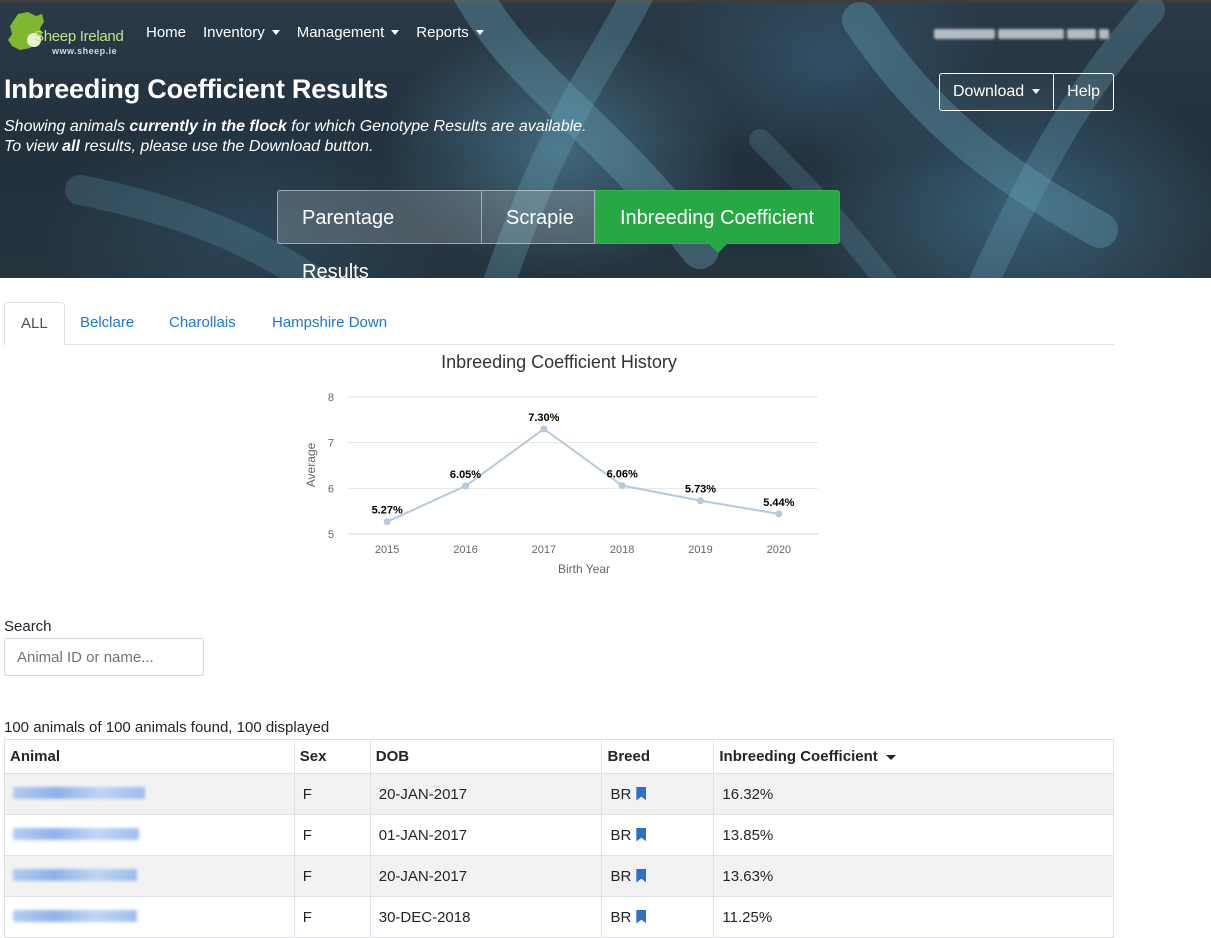 The height and width of the screenshot is (938, 1211). Describe the element at coordinates (442, 32) in the screenshot. I see `nav-reports-label: Reports` at that location.